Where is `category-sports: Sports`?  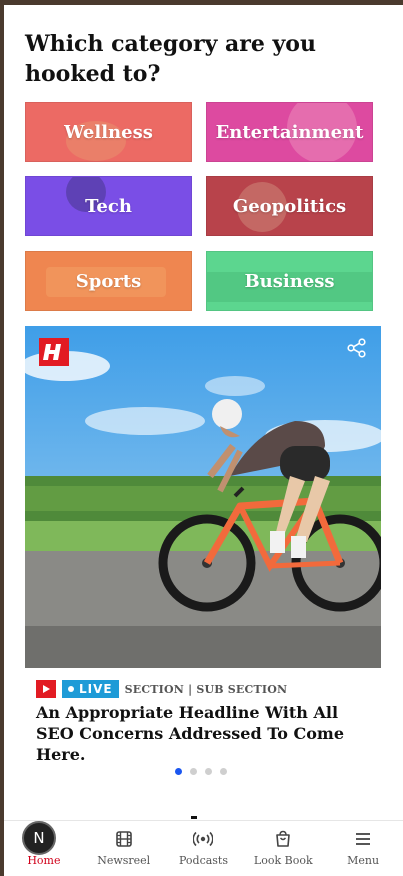 category-sports: Sports is located at coordinates (108, 281).